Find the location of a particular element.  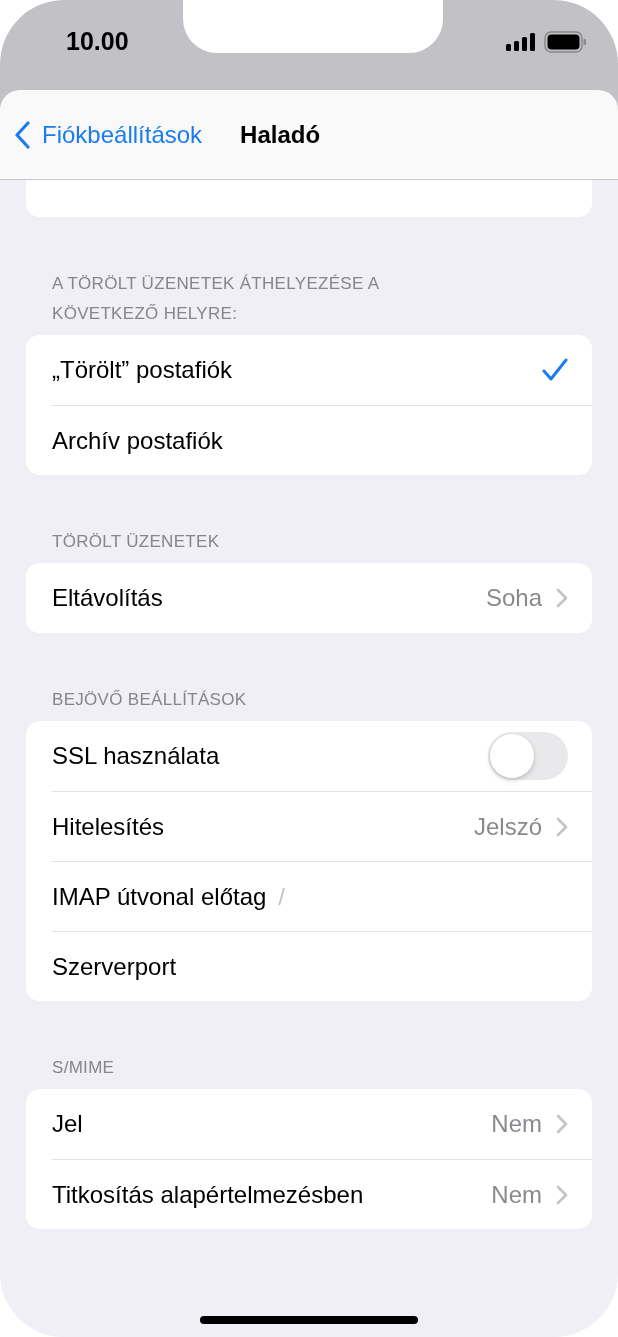

section-header: S/MIME is located at coordinates (83, 1068).